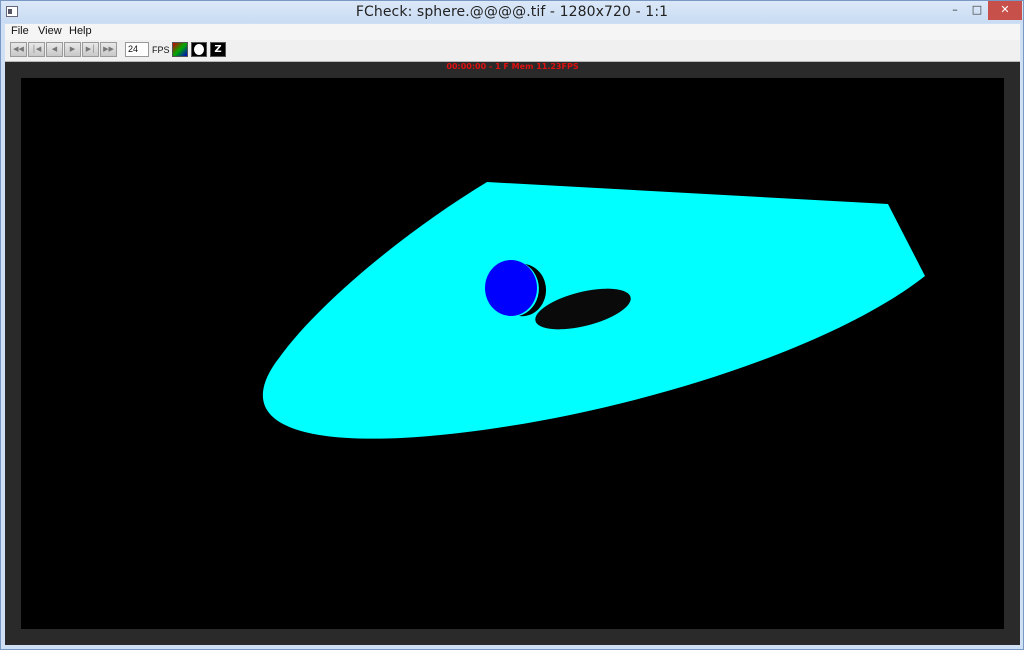  What do you see at coordinates (108, 49) in the screenshot?
I see `fast-forward-to-end-icon: ▶▶` at bounding box center [108, 49].